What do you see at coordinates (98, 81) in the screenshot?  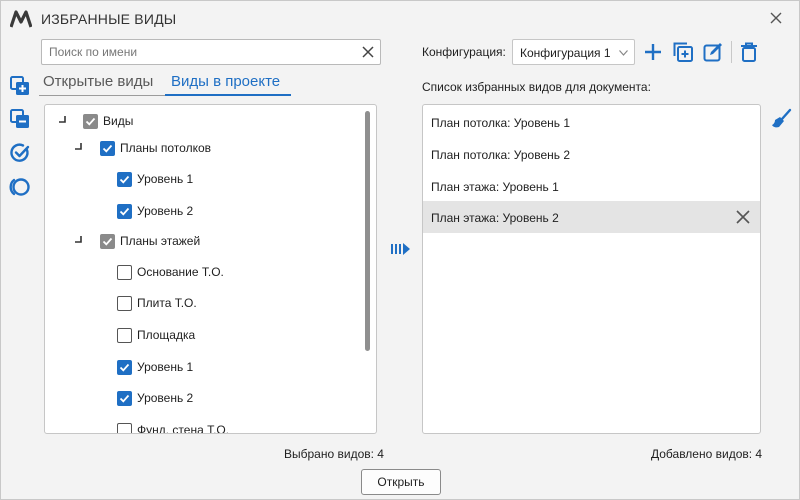 I see `tab-open-views: Открытые виды` at bounding box center [98, 81].